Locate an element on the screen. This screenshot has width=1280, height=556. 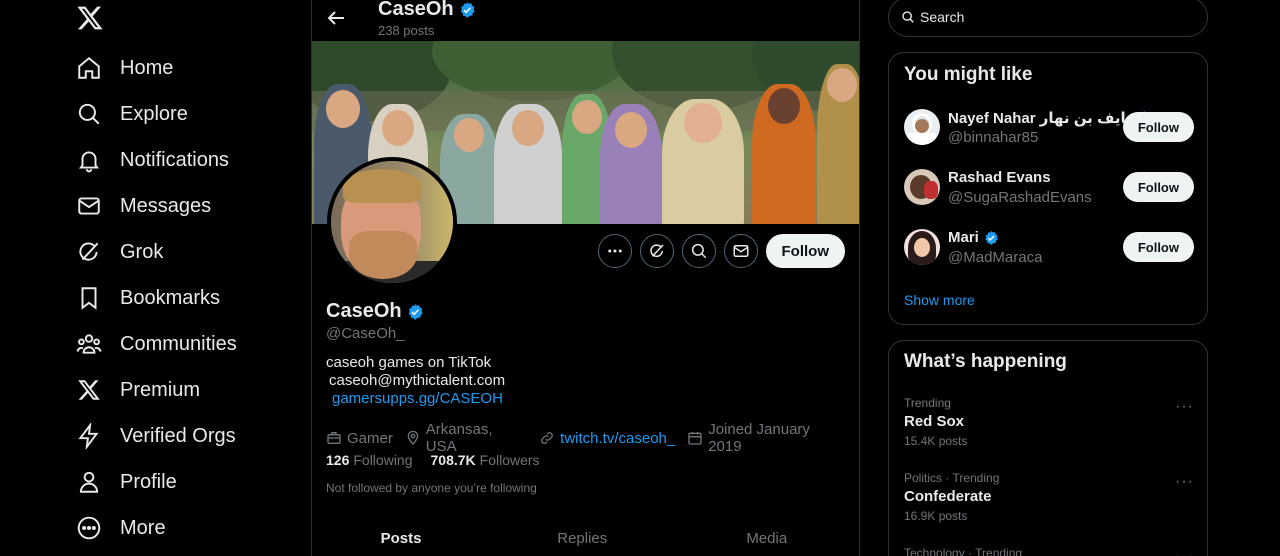
suggested-user: Mari @MadMaraca Follow is located at coordinates (1049, 249).